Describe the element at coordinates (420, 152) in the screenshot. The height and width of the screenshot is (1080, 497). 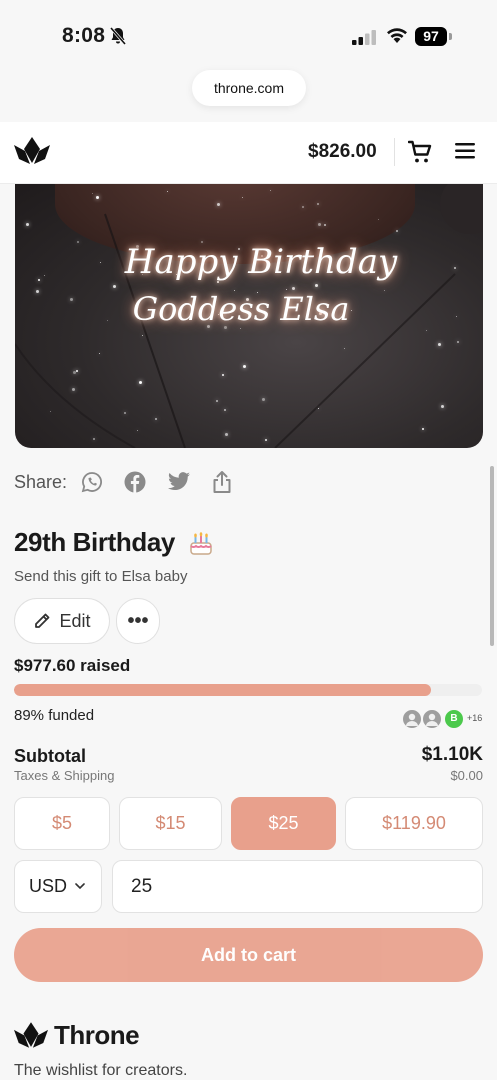
I see `cart-icon` at that location.